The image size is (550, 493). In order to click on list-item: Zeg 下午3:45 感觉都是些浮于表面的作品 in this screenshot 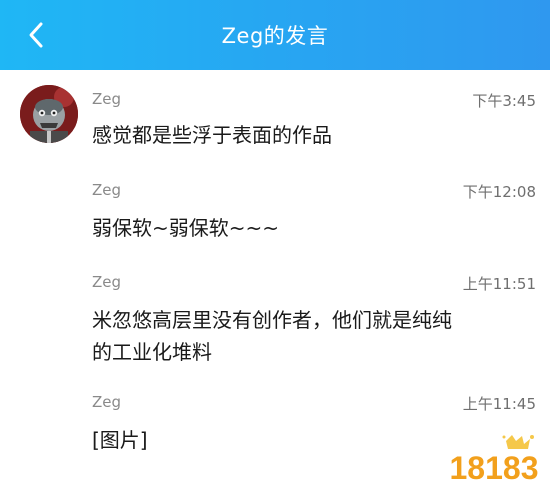, I will do `click(314, 120)`.